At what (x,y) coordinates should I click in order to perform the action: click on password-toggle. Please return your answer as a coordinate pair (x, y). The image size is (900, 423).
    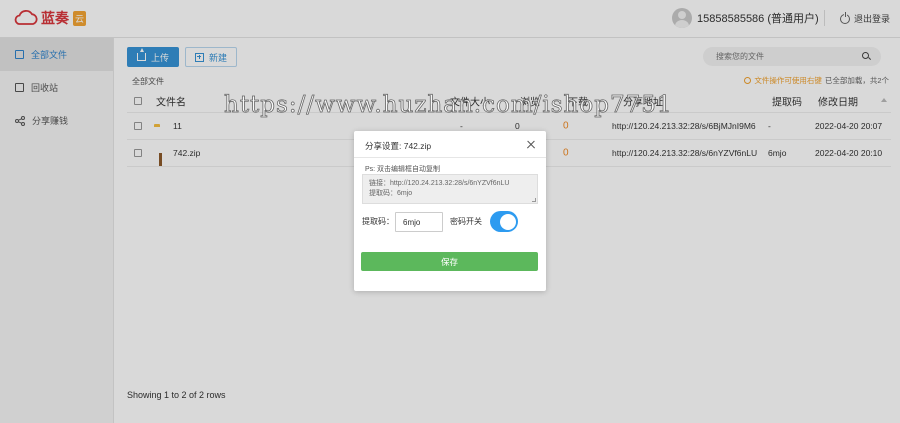
    Looking at the image, I should click on (504, 221).